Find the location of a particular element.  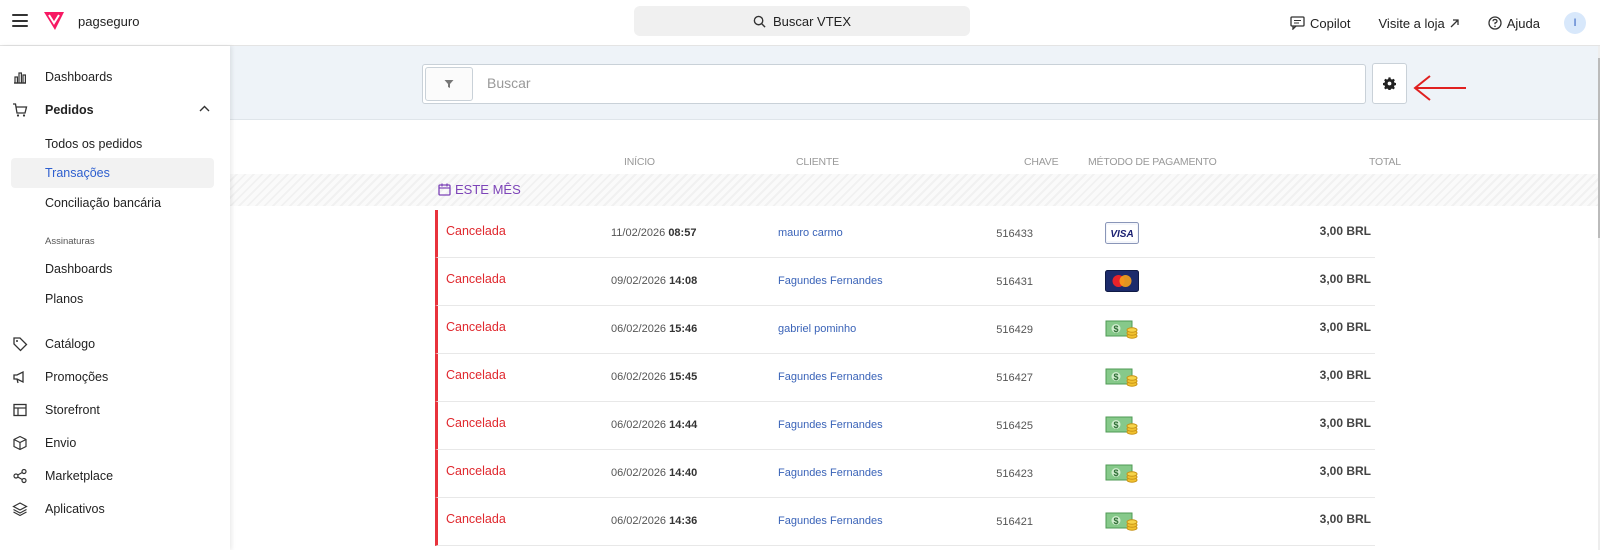

col-header-metodo-pagamento: MÉTODO DE PAGAMENTO is located at coordinates (1152, 162).